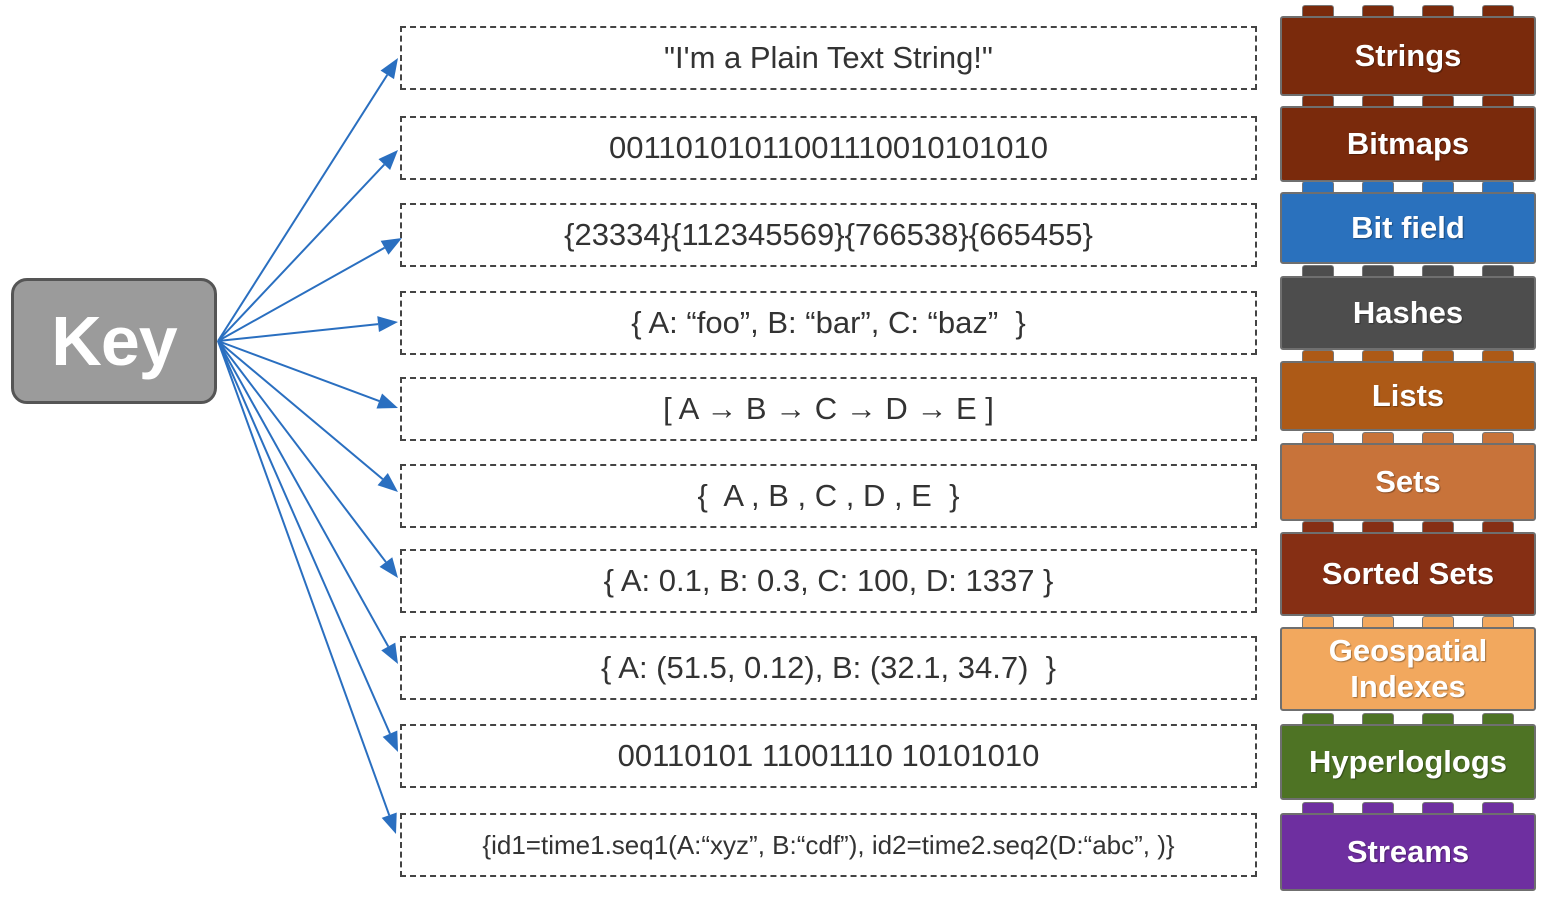 This screenshot has width=1550, height=900. I want to click on value-box-hashes: { A: “foo”, B: “bar”, C: “baz” }, so click(828, 323).